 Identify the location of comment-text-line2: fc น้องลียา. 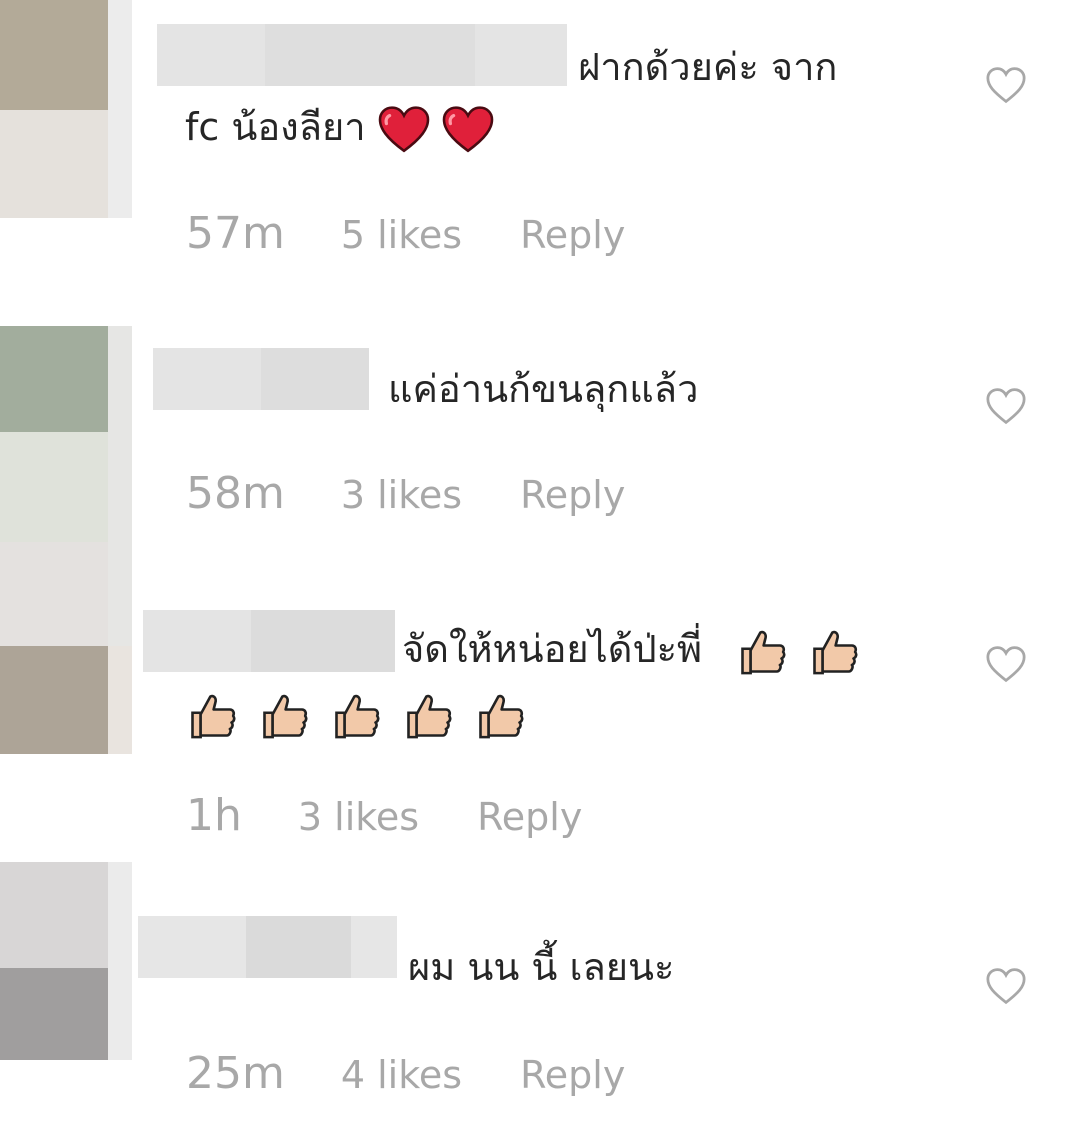
(339, 127).